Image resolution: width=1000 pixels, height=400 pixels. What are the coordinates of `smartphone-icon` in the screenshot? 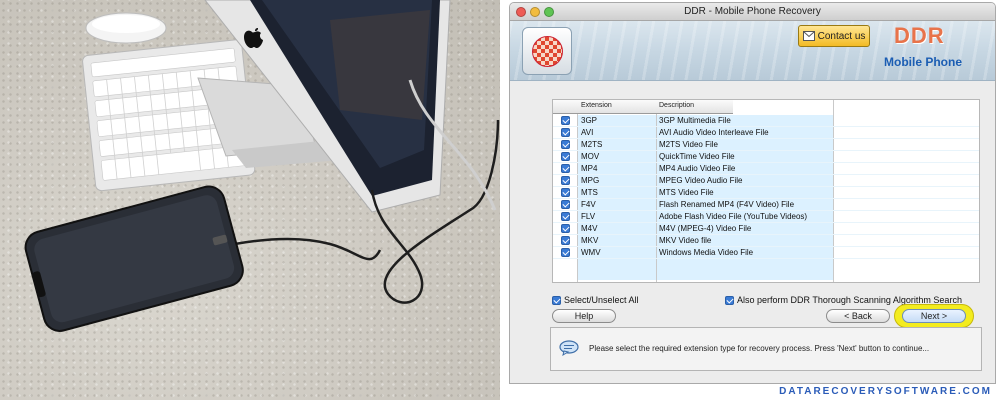 It's located at (134, 258).